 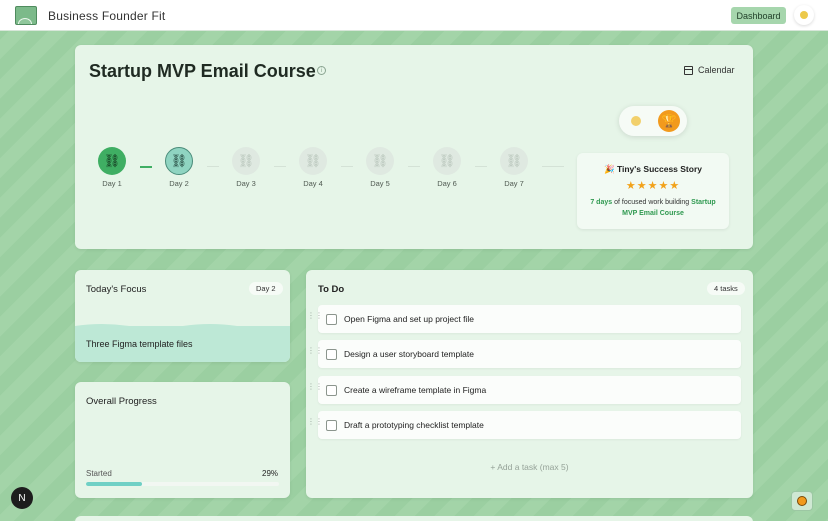 What do you see at coordinates (653, 121) in the screenshot?
I see `mode-toggle: 🏆` at bounding box center [653, 121].